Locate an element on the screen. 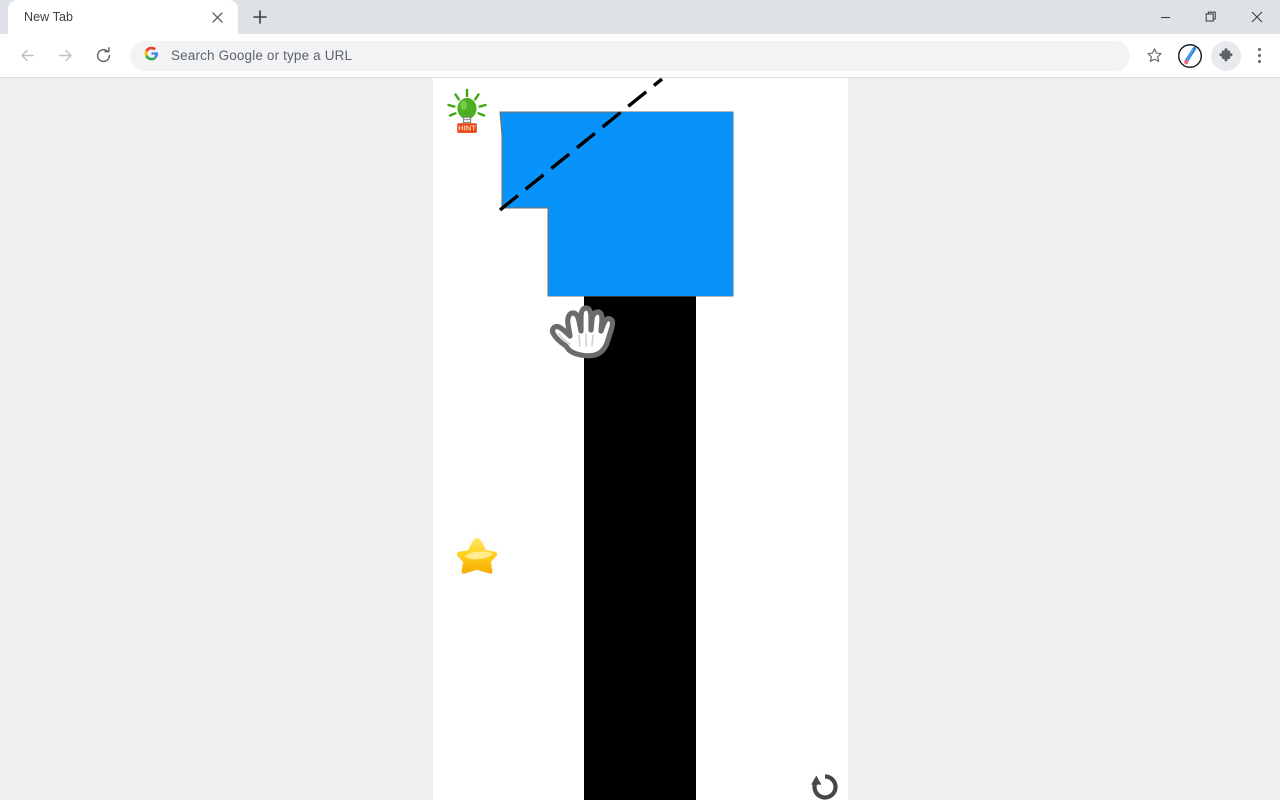 The width and height of the screenshot is (1280, 800). new-tab-button is located at coordinates (260, 17).